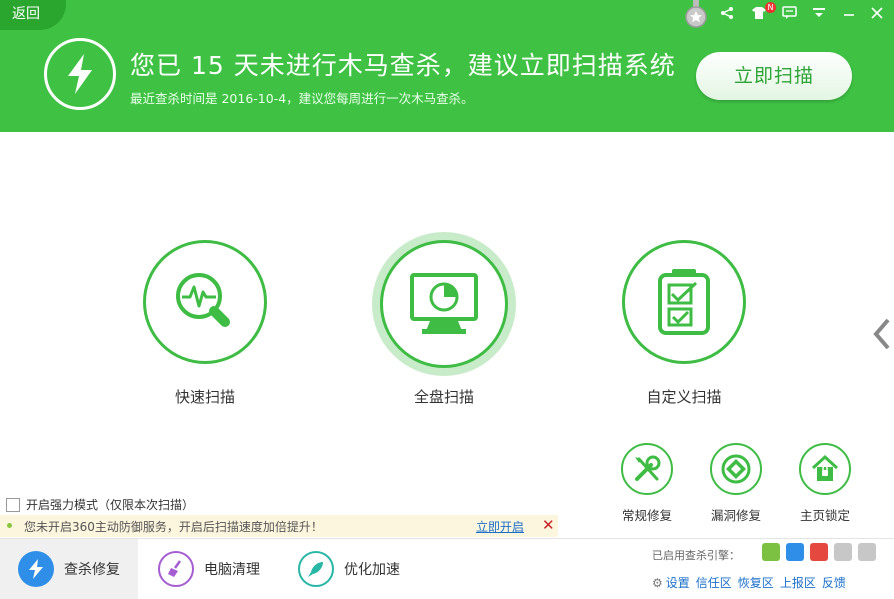 The height and width of the screenshot is (599, 894). I want to click on patch-icon, so click(736, 469).